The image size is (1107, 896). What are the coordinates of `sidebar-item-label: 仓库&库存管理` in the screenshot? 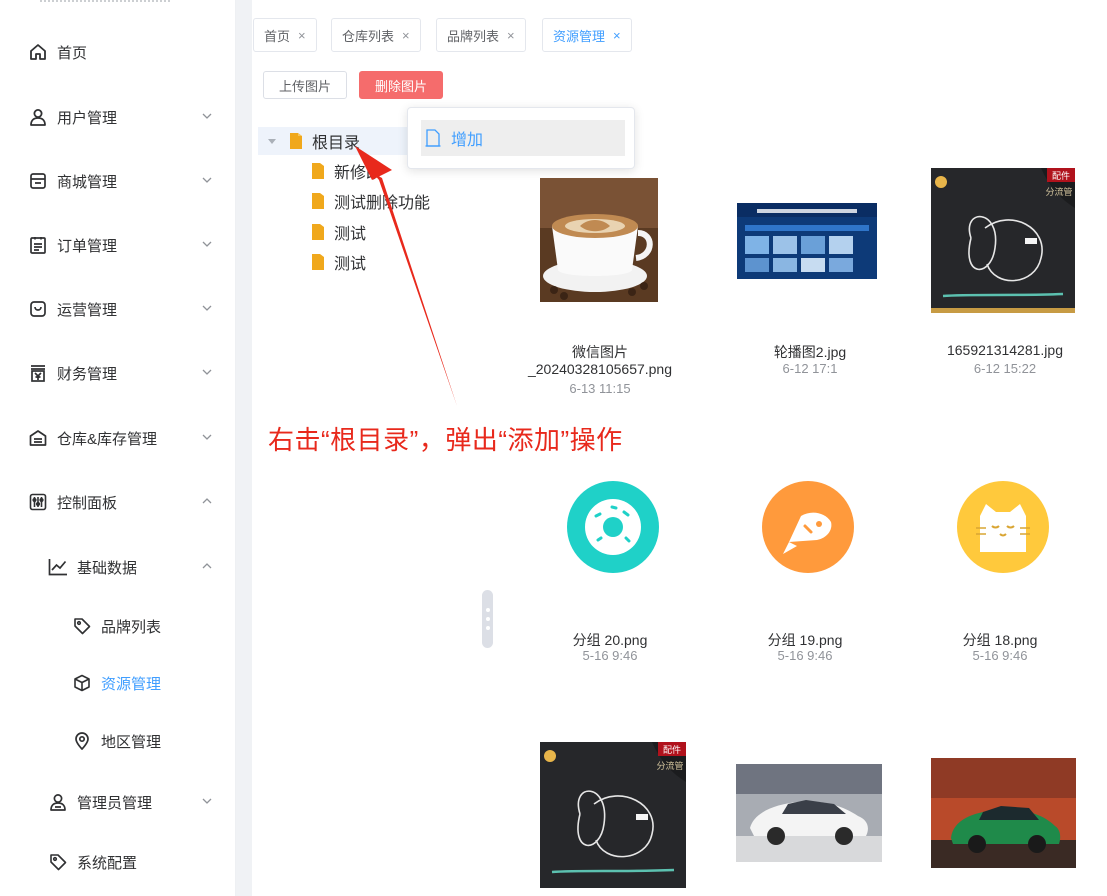 It's located at (107, 439).